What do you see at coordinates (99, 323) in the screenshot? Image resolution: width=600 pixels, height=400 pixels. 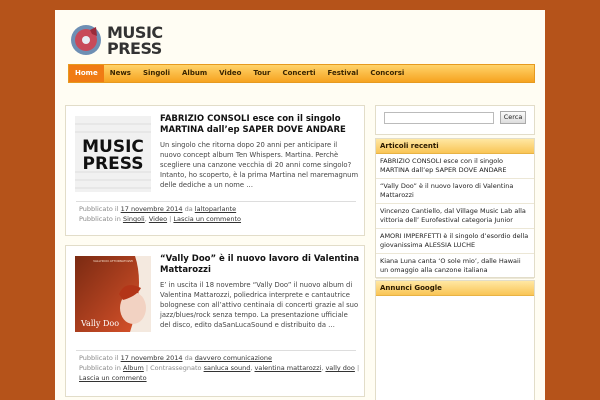 I see `thumb-text-bottom: Vally Doo` at bounding box center [99, 323].